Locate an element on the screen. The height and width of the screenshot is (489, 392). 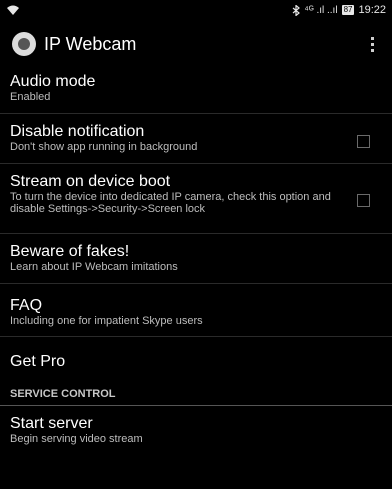
section-header-service-control: SERVICE CONTROL is located at coordinates (196, 394).